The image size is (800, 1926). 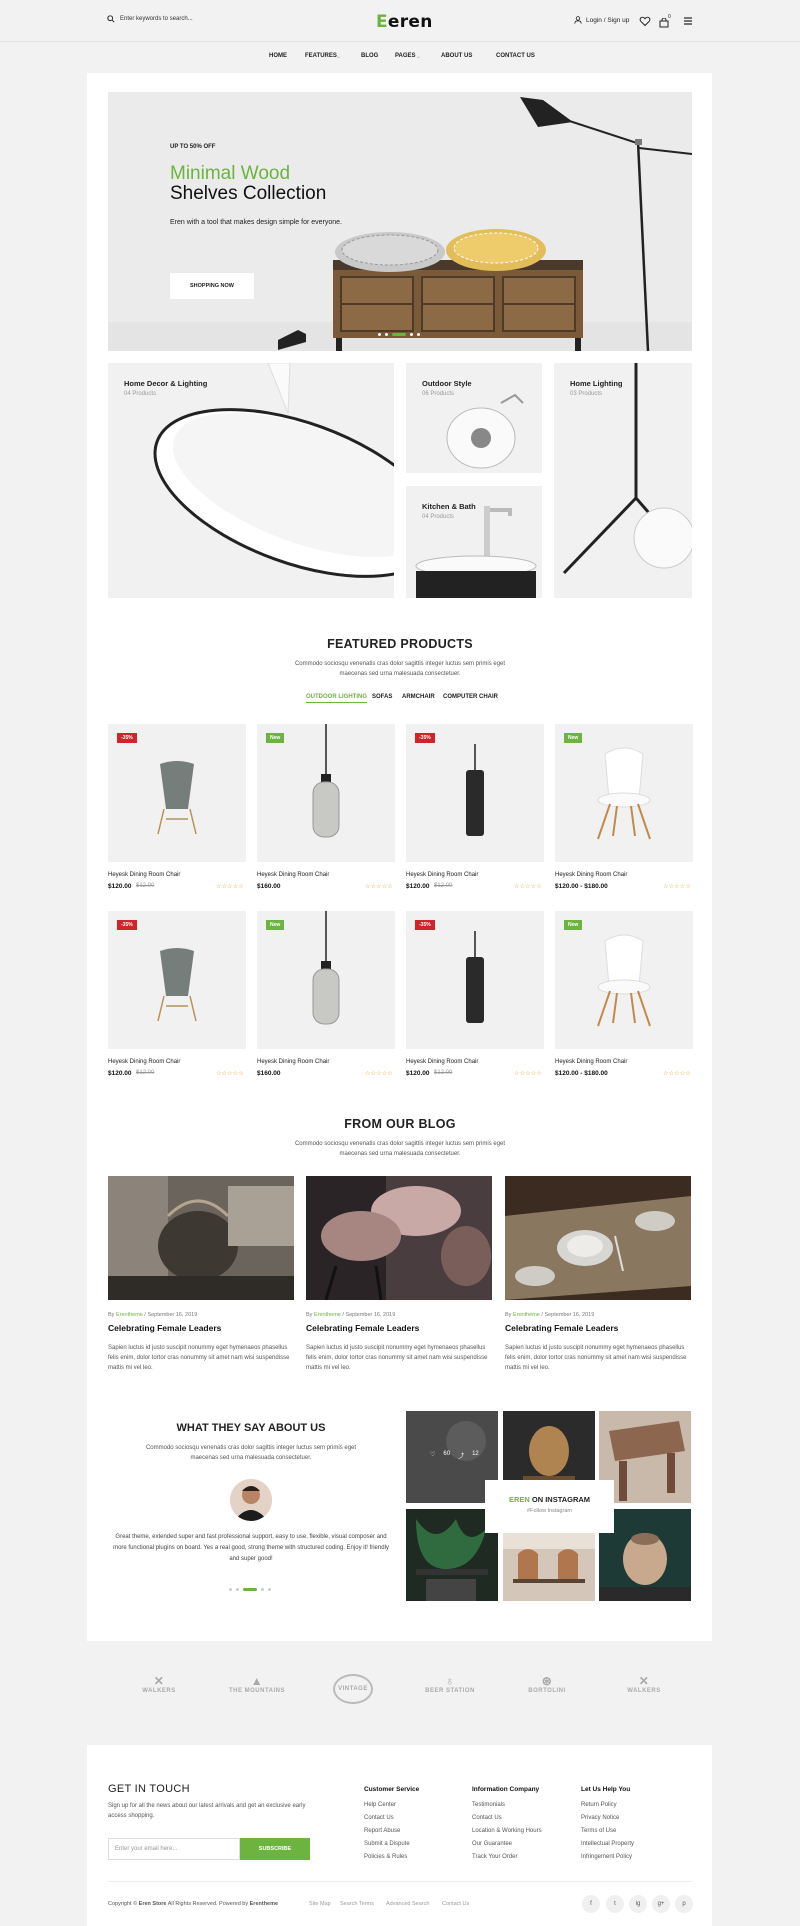 What do you see at coordinates (599, 1805) in the screenshot?
I see `footer-link: Return Policy` at bounding box center [599, 1805].